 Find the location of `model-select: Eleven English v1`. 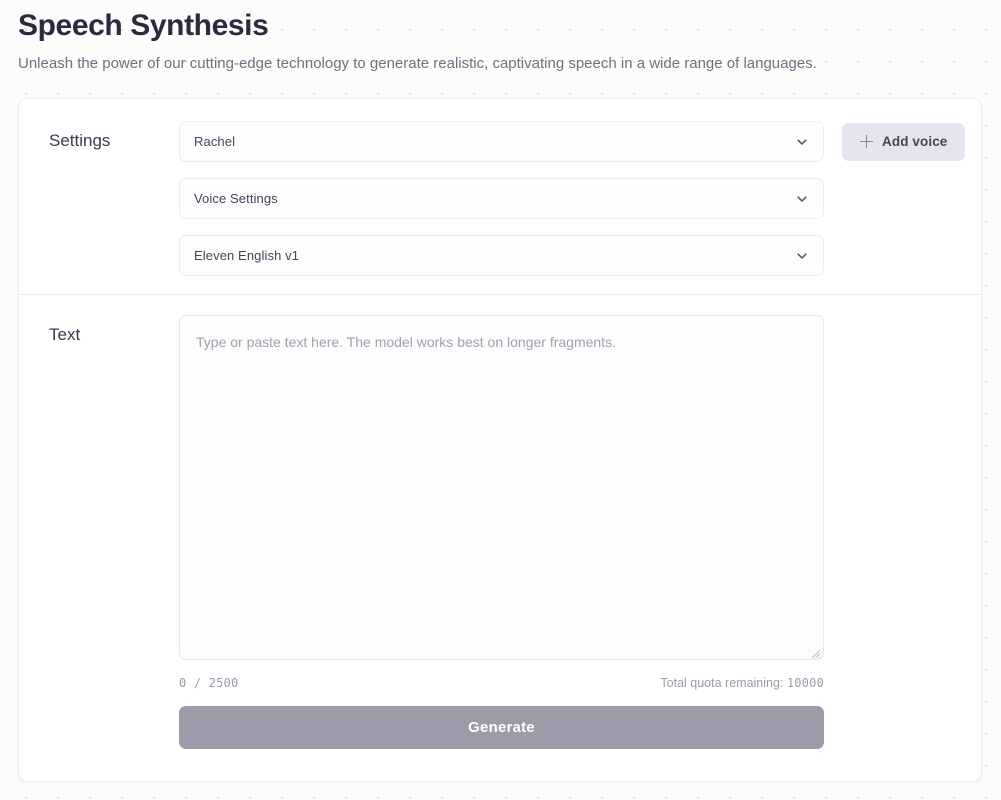

model-select: Eleven English v1 is located at coordinates (501, 255).